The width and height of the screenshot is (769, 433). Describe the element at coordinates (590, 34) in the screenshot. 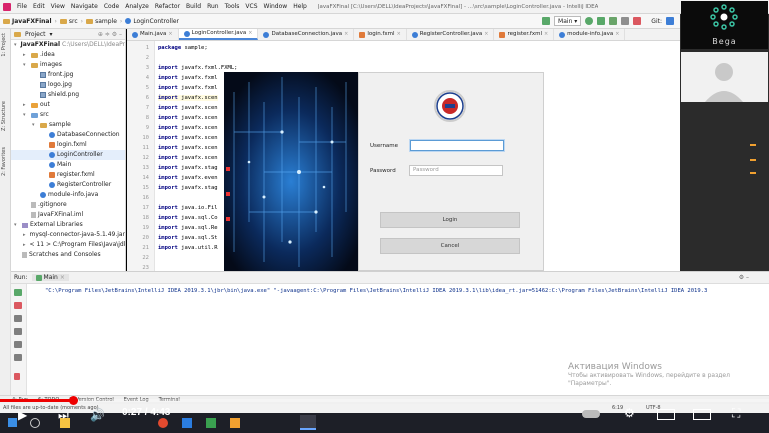

I see `editor-tab: module-info.java ×` at that location.